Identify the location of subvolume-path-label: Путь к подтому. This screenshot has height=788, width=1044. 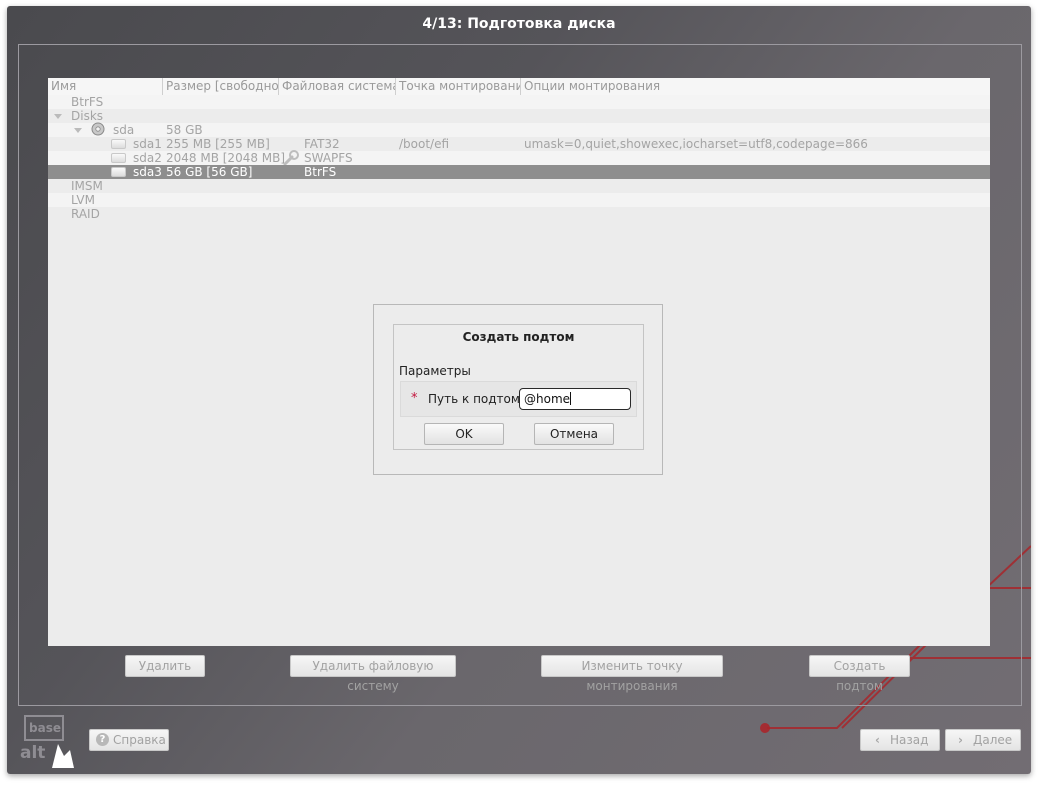
(478, 399).